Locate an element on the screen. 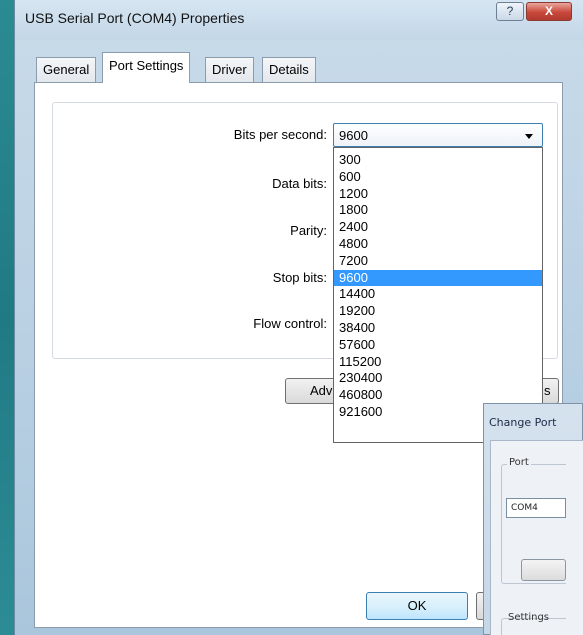 This screenshot has height=635, width=583. port-small-button is located at coordinates (543, 570).